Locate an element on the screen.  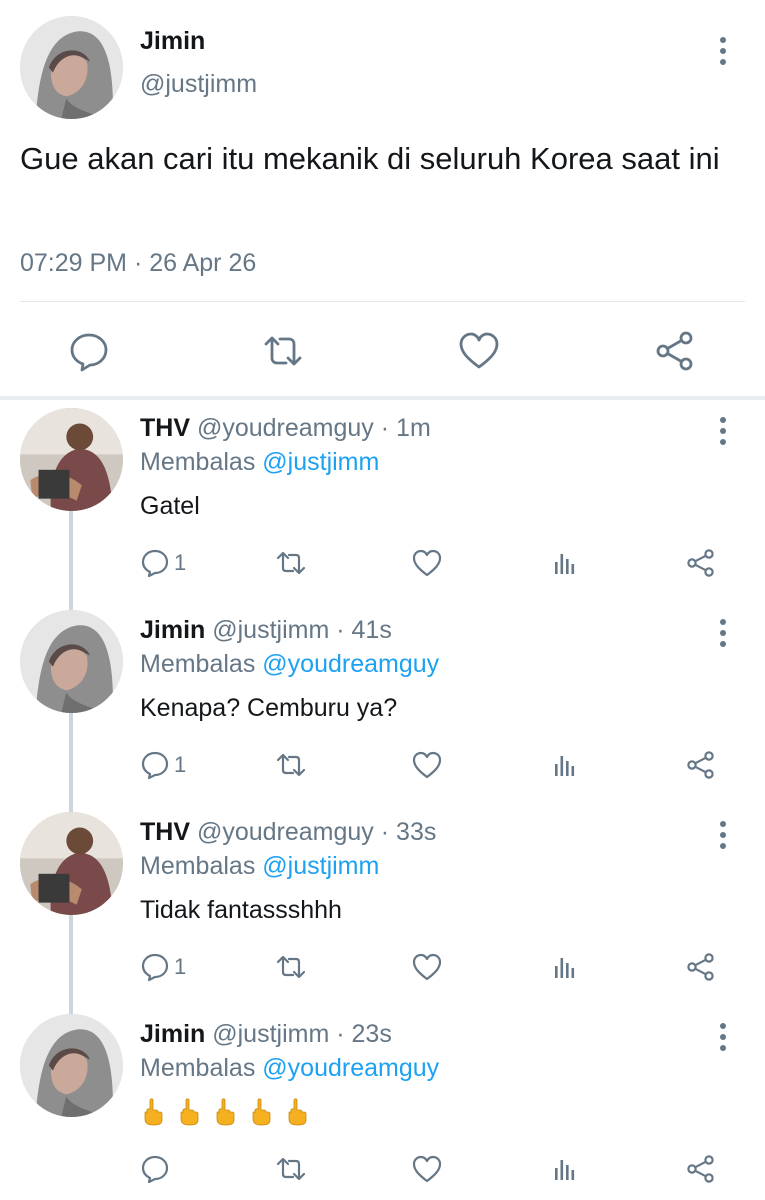
reply-text: Gatel is located at coordinates (170, 506).